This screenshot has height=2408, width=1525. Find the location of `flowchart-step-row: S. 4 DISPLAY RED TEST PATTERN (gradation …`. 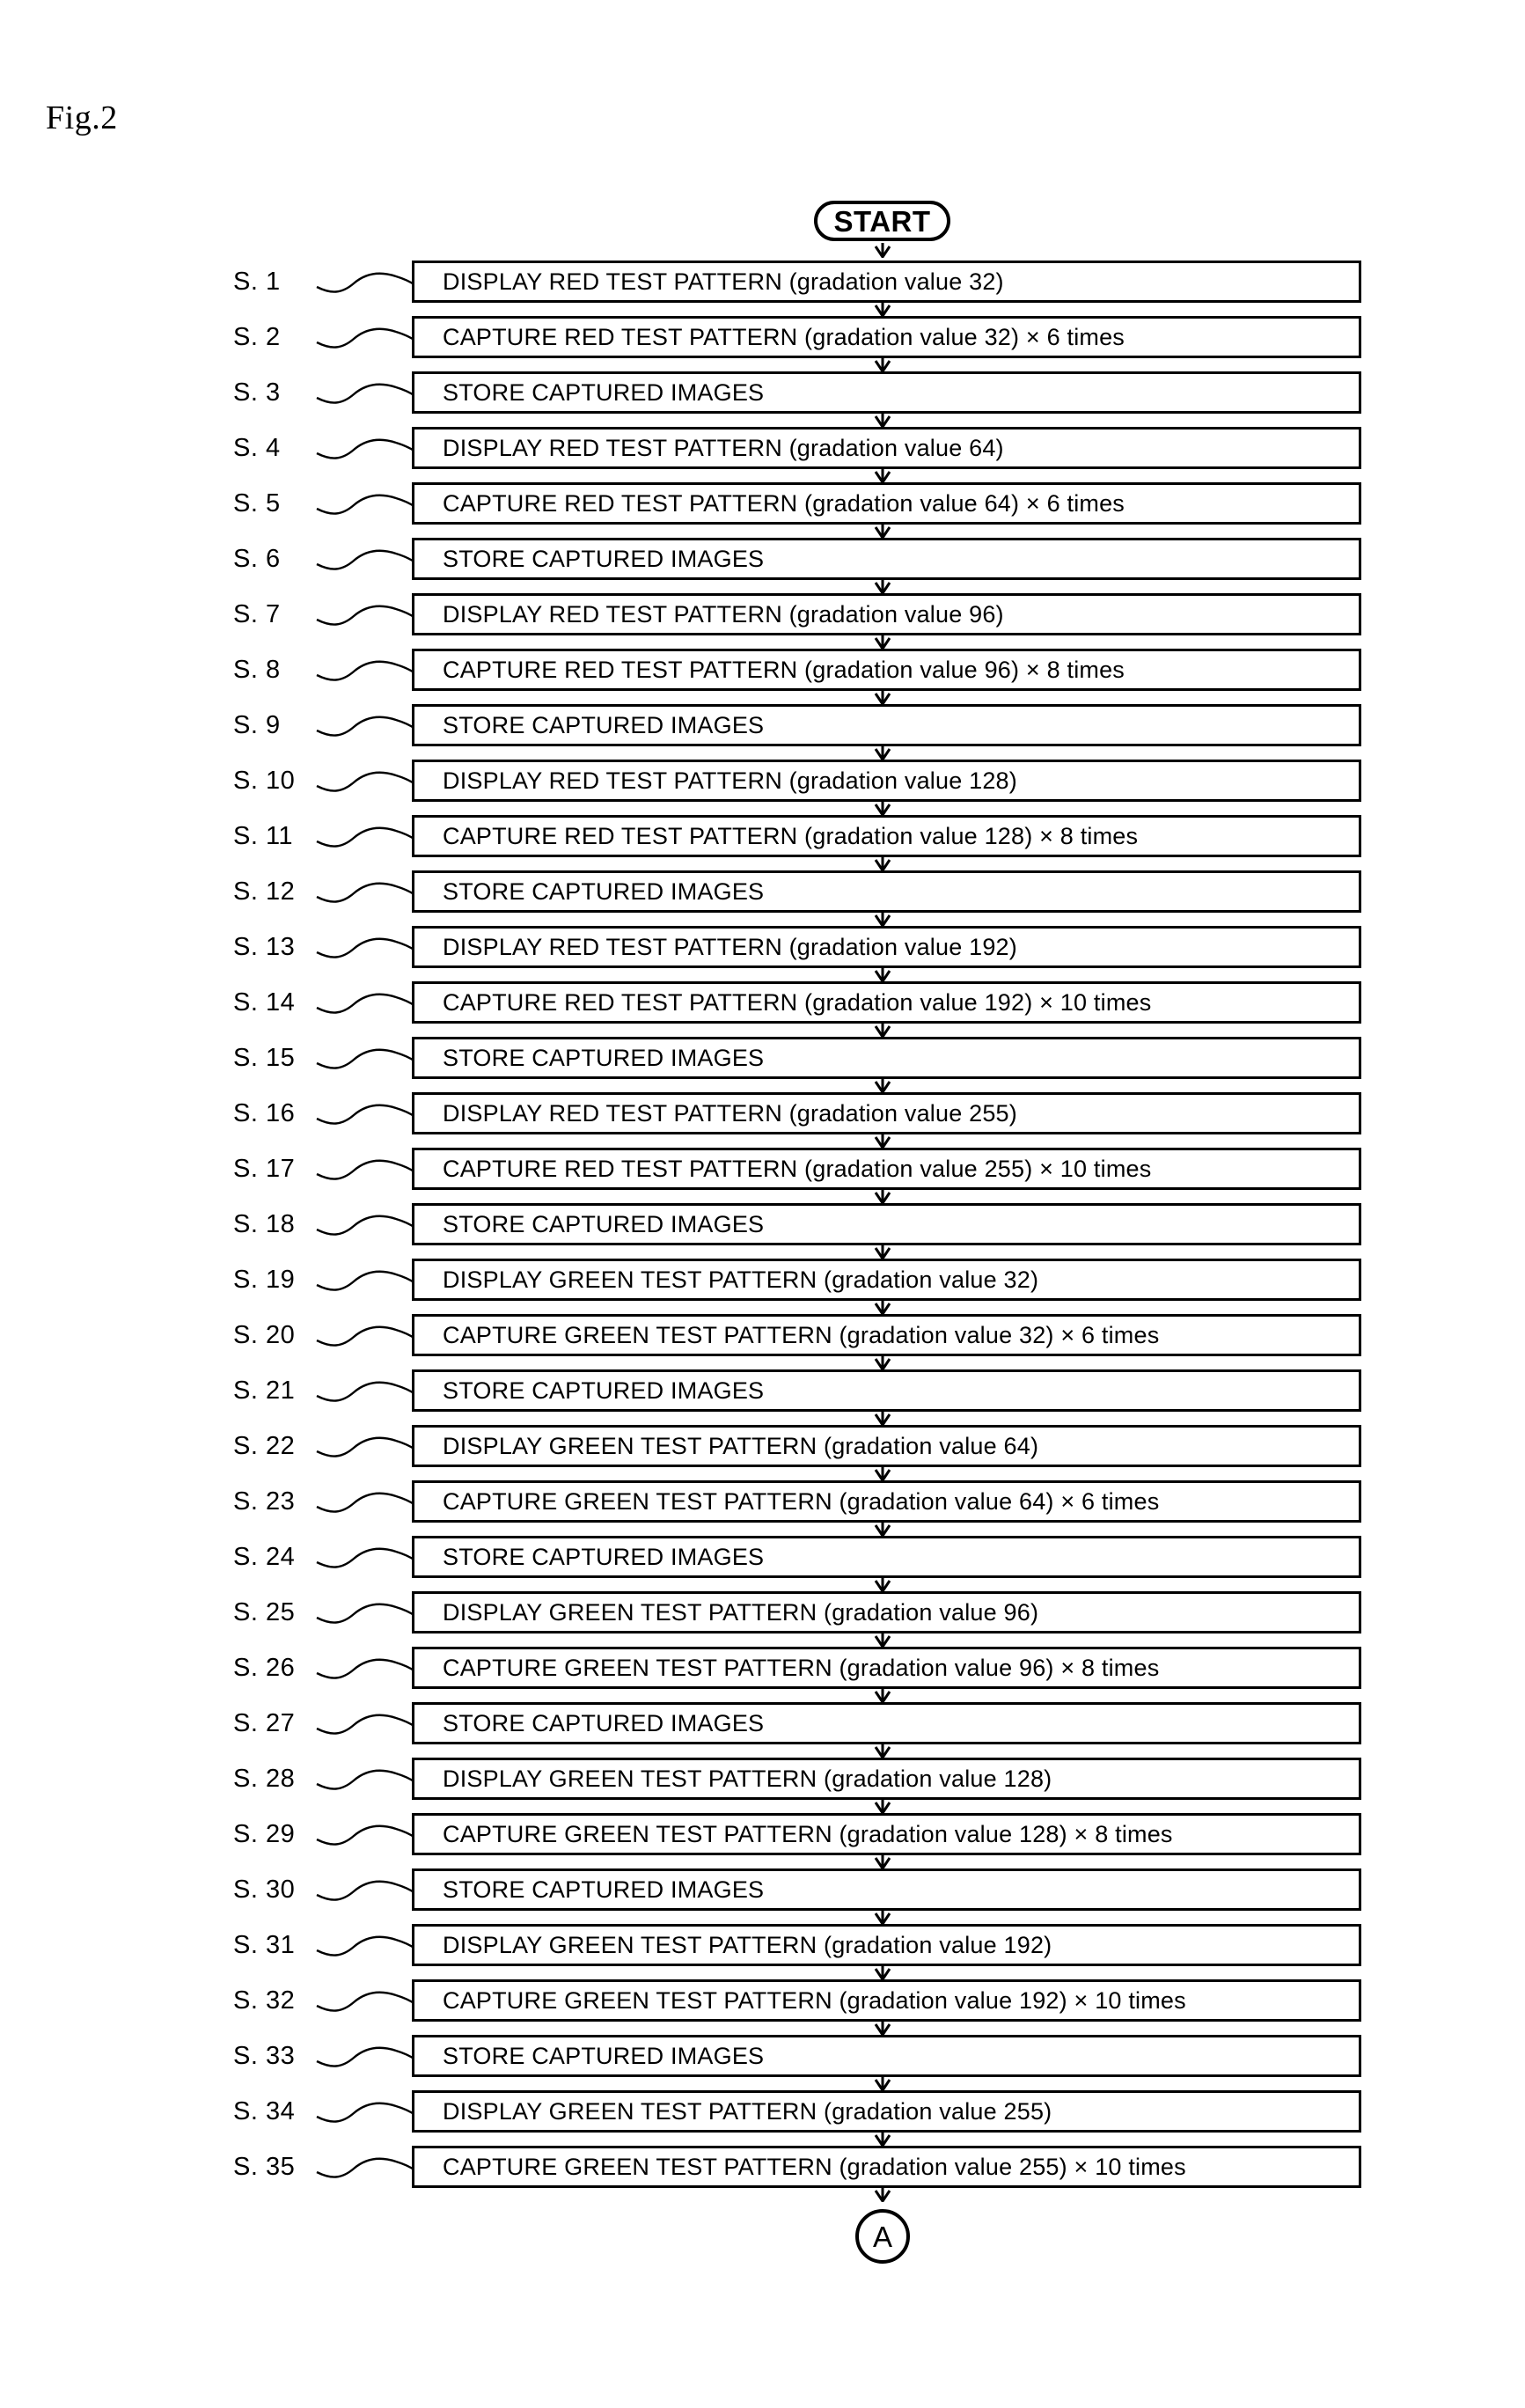

flowchart-step-row: S. 4 DISPLAY RED TEST PATTERN (gradation … is located at coordinates (762, 448).